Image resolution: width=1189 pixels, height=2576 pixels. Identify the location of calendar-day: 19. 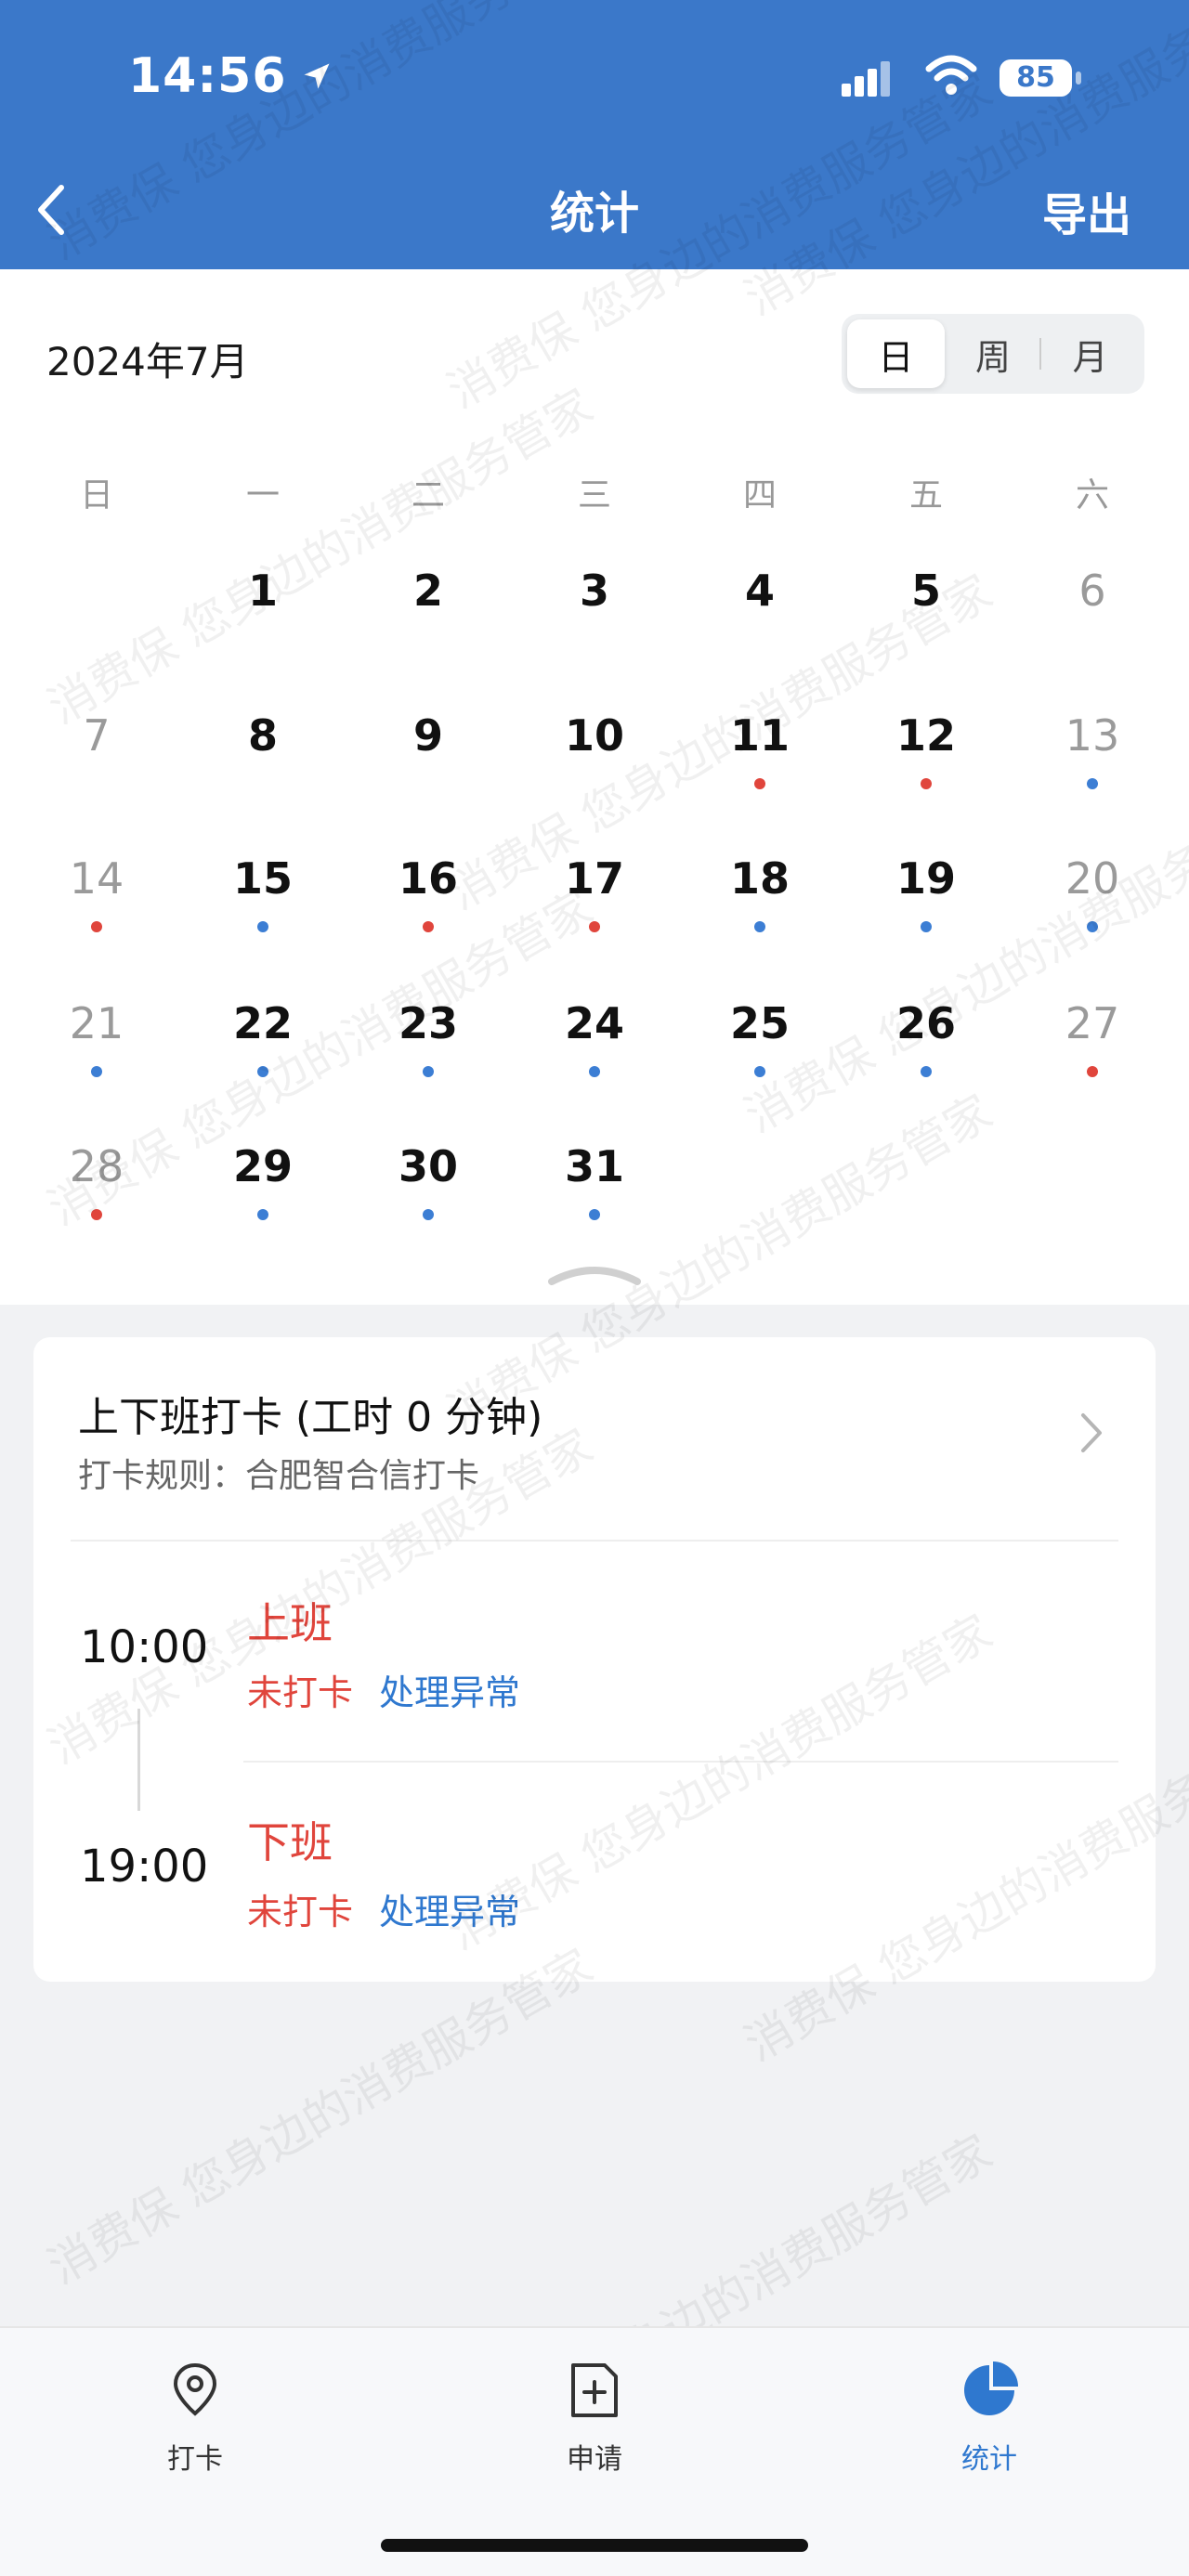
(926, 892).